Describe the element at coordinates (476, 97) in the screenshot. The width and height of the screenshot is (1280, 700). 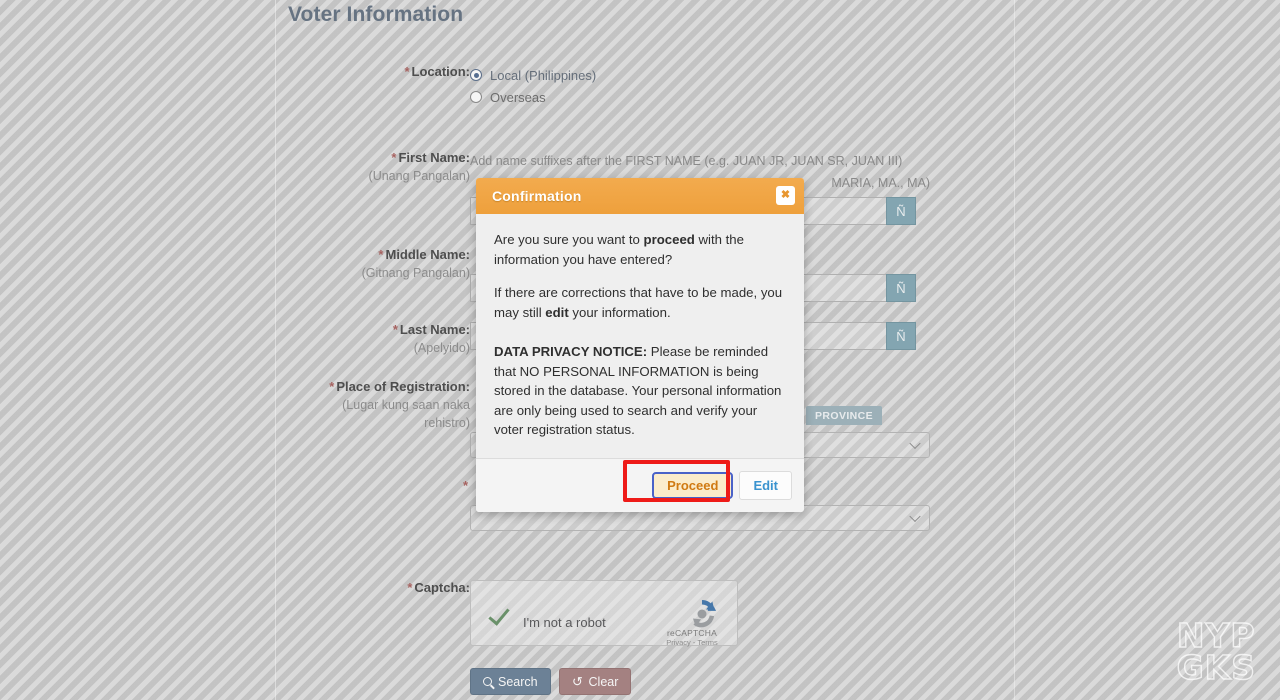
I see `radio-overseas-input` at that location.